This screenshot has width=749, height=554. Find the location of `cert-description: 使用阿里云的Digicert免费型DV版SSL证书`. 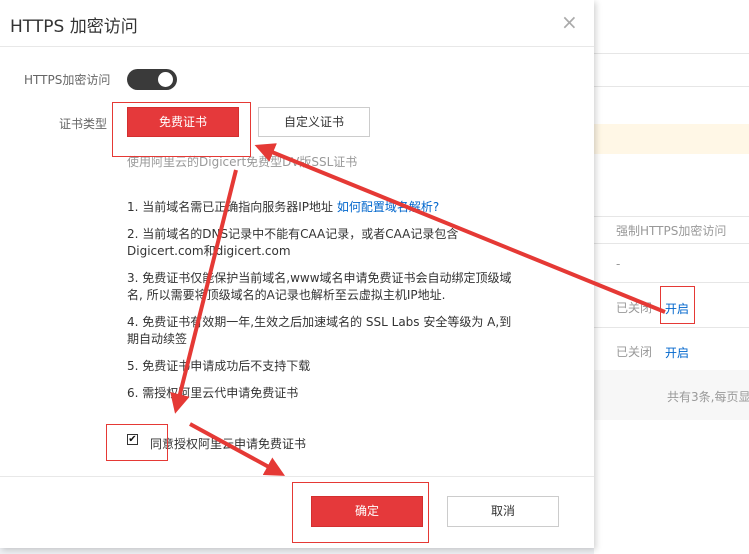

cert-description: 使用阿里云的Digicert免费型DV版SSL证书 is located at coordinates (242, 162).